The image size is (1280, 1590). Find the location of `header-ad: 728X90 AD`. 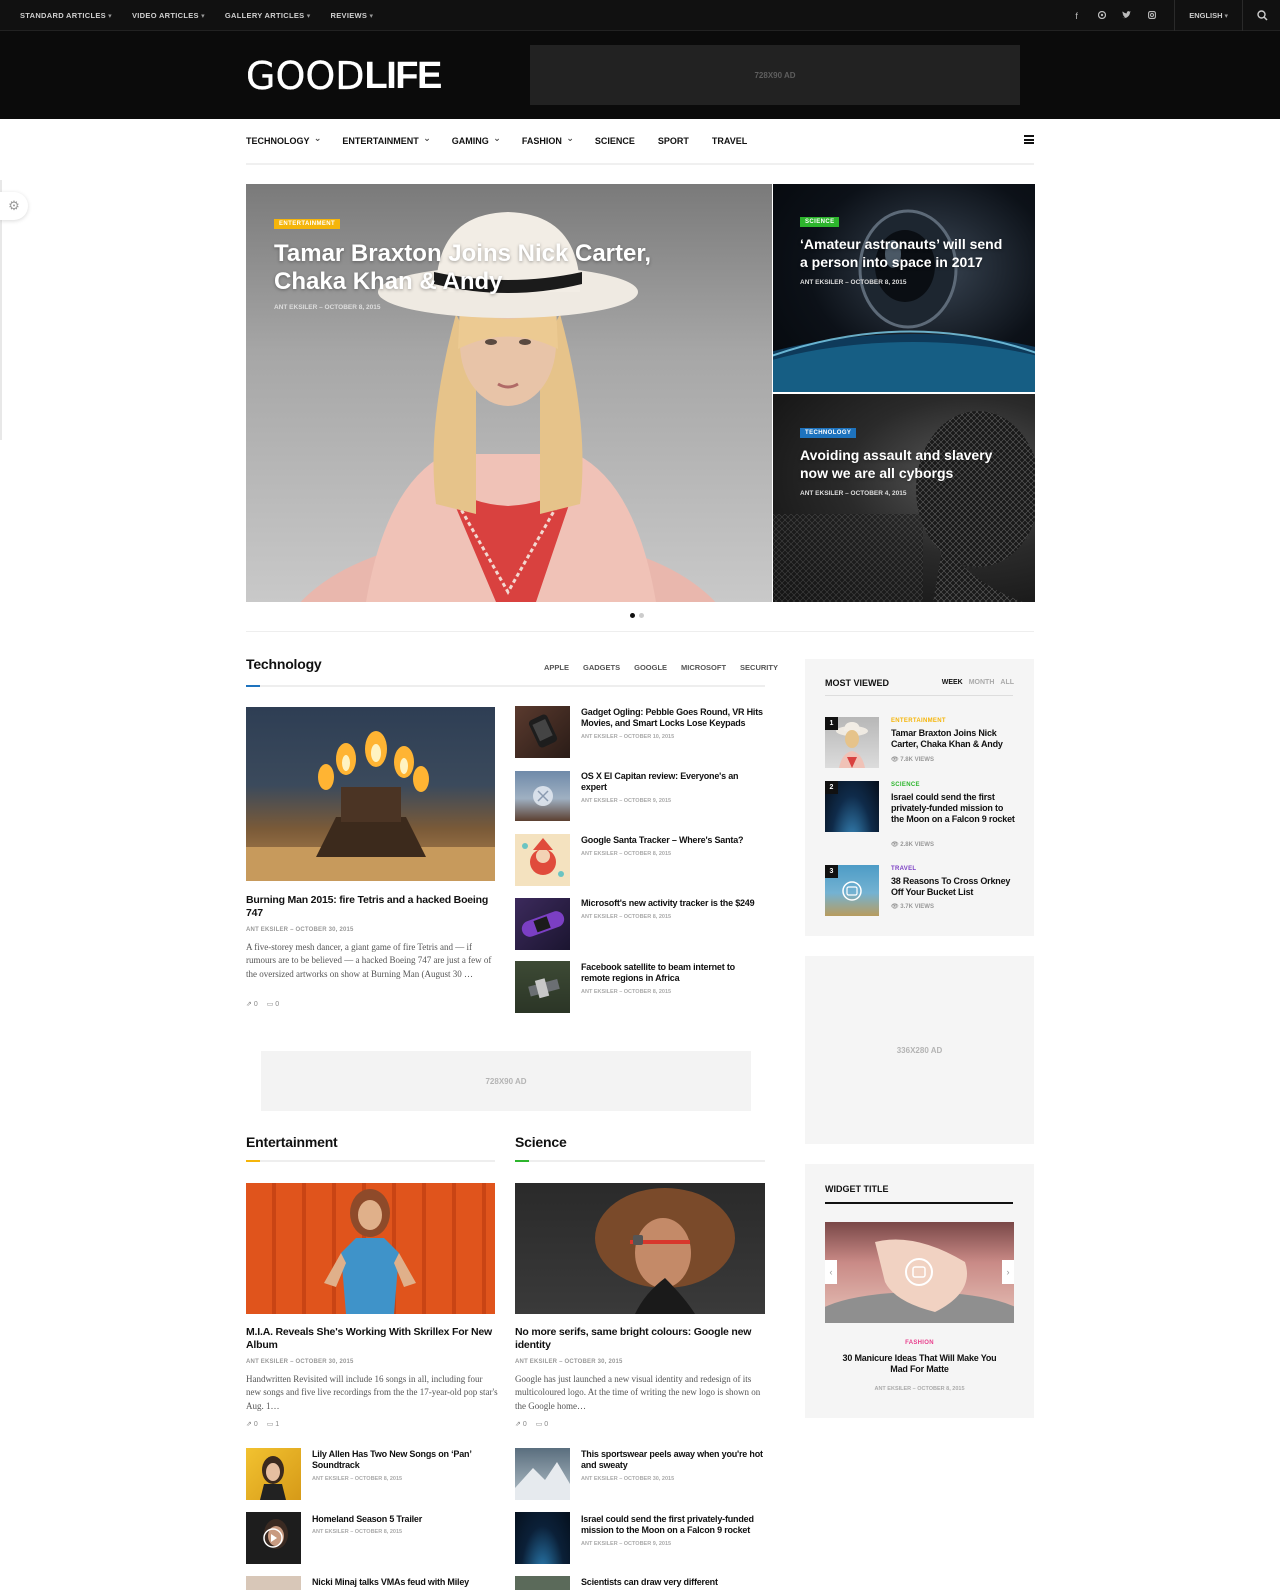

header-ad: 728X90 AD is located at coordinates (775, 75).